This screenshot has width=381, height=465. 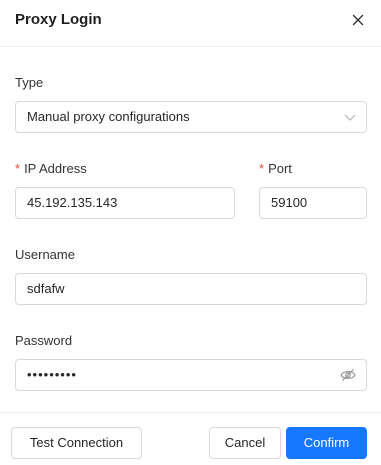 What do you see at coordinates (280, 168) in the screenshot?
I see `port-label-text: Port` at bounding box center [280, 168].